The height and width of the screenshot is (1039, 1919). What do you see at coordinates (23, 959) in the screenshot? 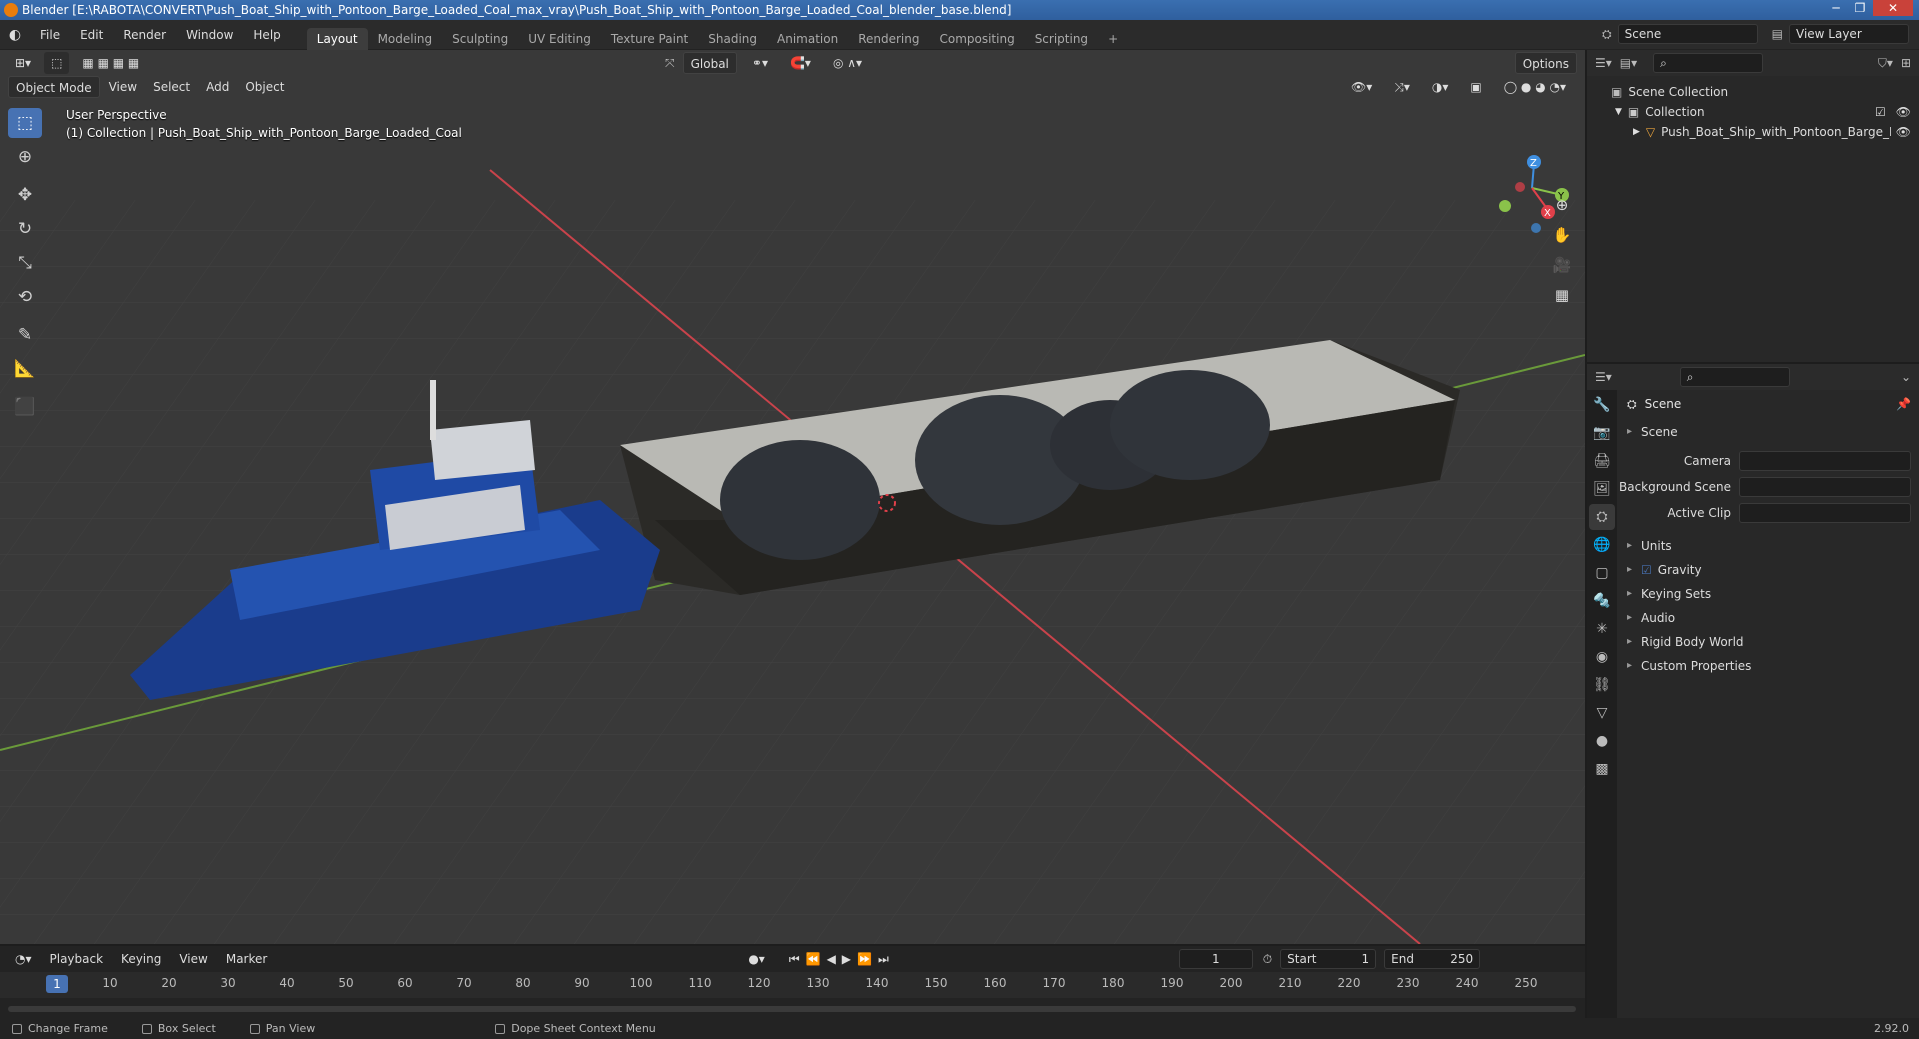
I see `timeline-editor-icon: ◔▾` at bounding box center [23, 959].